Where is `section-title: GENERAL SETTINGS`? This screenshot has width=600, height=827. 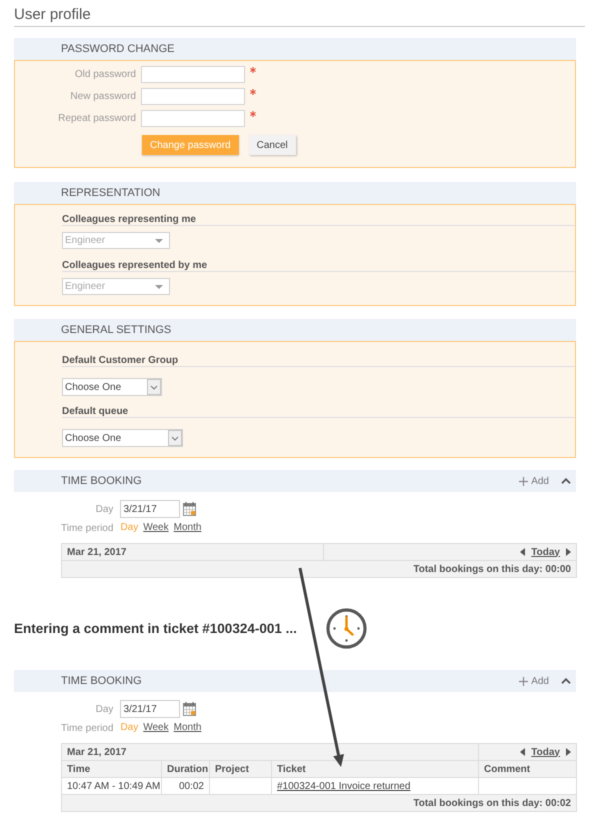 section-title: GENERAL SETTINGS is located at coordinates (116, 330).